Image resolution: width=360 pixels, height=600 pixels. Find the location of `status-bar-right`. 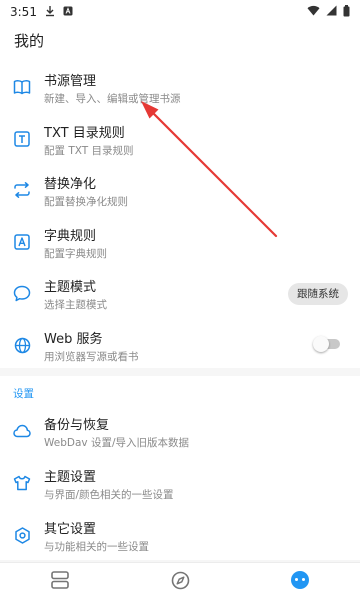

status-bar-right is located at coordinates (328, 12).